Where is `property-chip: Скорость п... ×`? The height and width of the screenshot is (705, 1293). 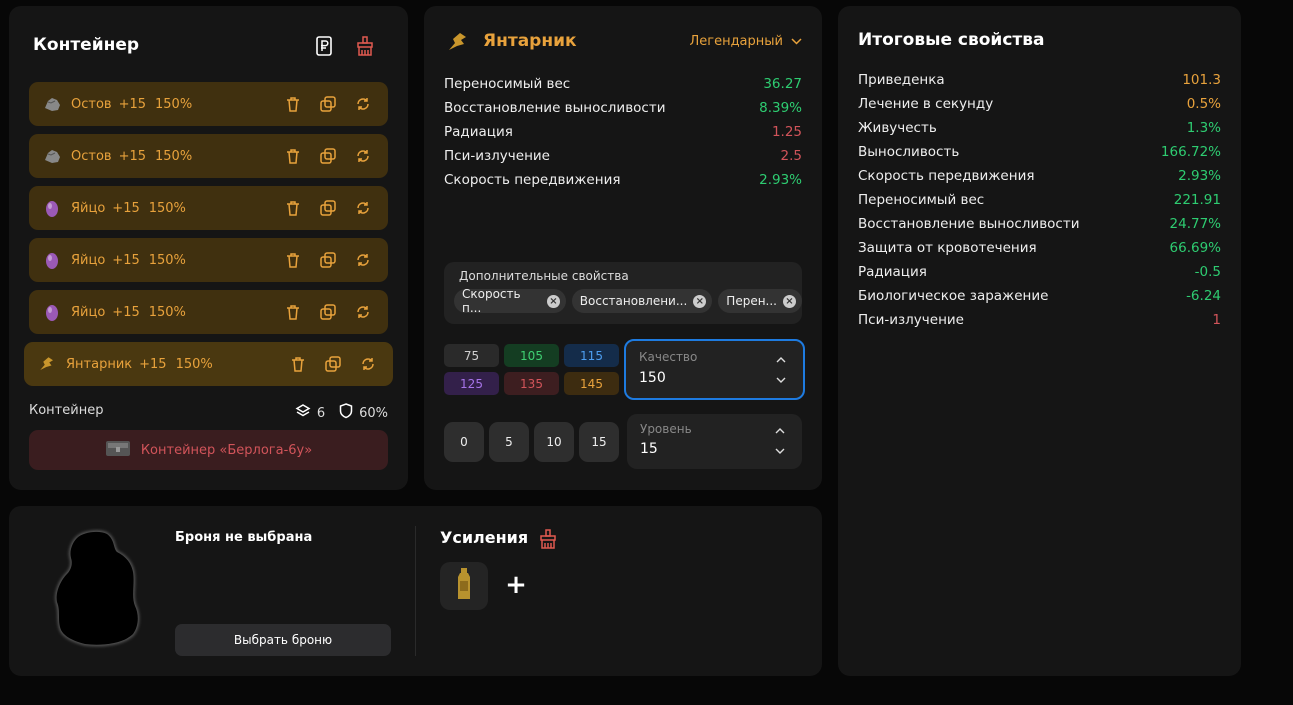 property-chip: Скорость п... × is located at coordinates (510, 301).